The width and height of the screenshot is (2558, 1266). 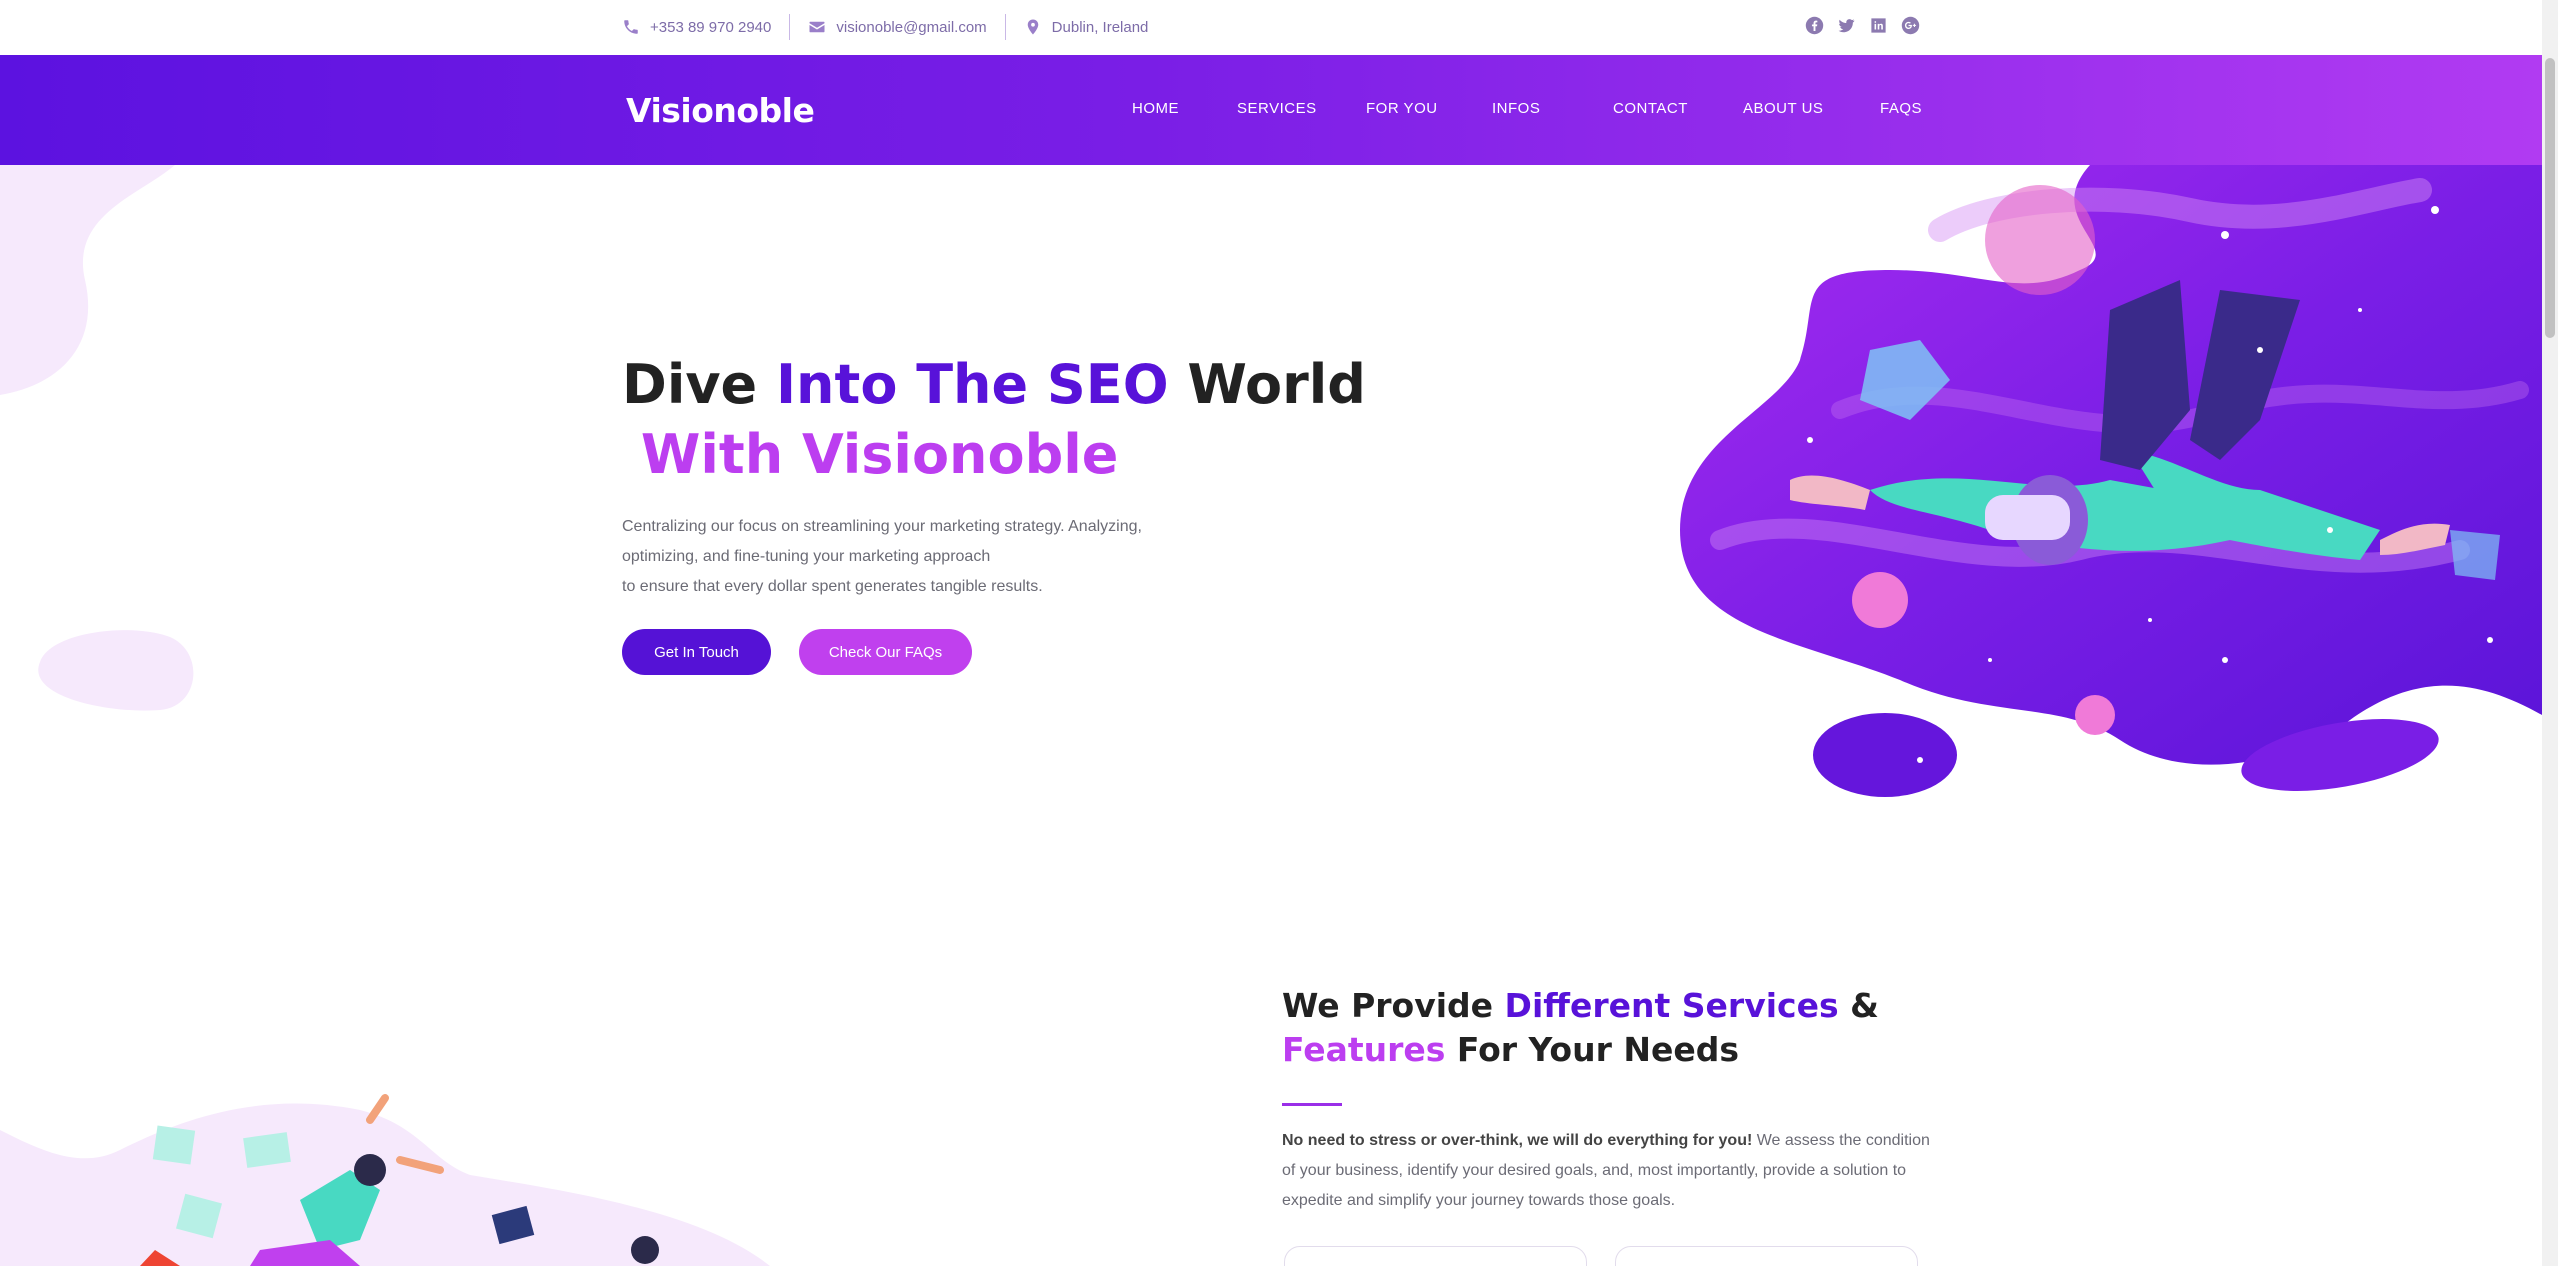 What do you see at coordinates (1155, 108) in the screenshot?
I see `nav-item-home: HOME` at bounding box center [1155, 108].